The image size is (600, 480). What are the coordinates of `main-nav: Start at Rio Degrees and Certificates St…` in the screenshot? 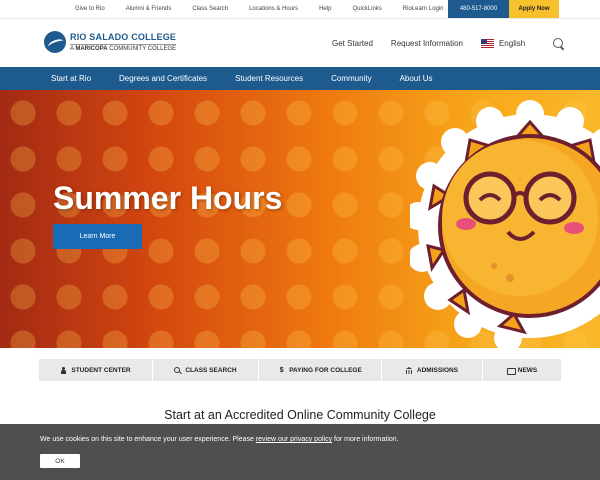 It's located at (300, 78).